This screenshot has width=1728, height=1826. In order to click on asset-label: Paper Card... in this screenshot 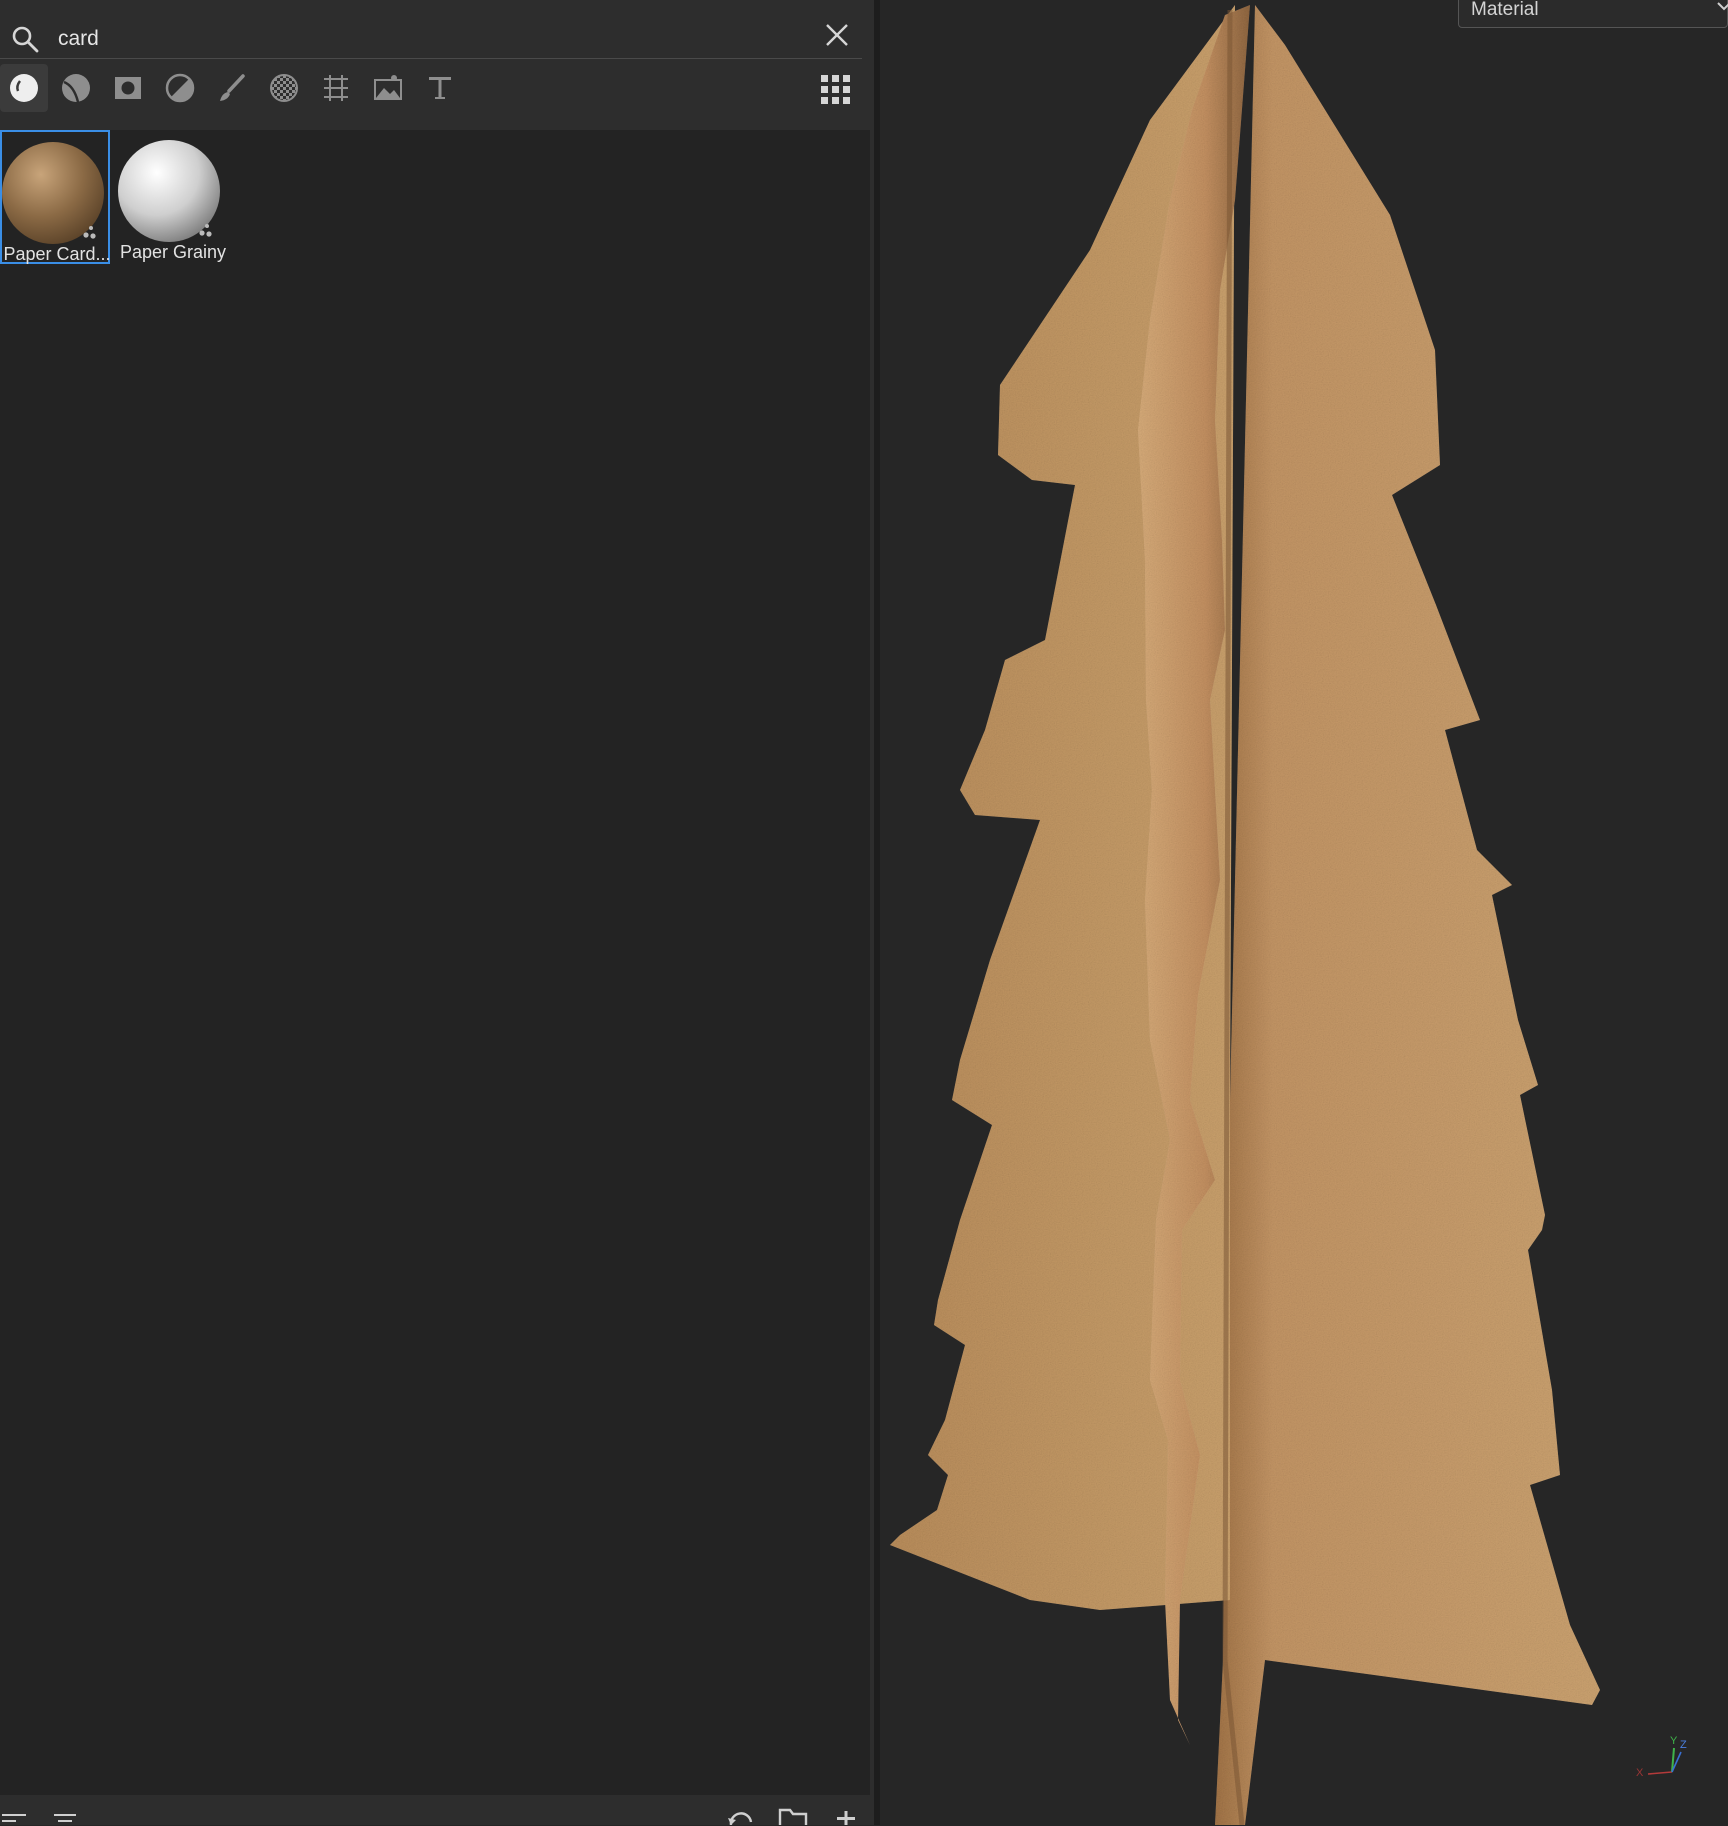, I will do `click(57, 254)`.